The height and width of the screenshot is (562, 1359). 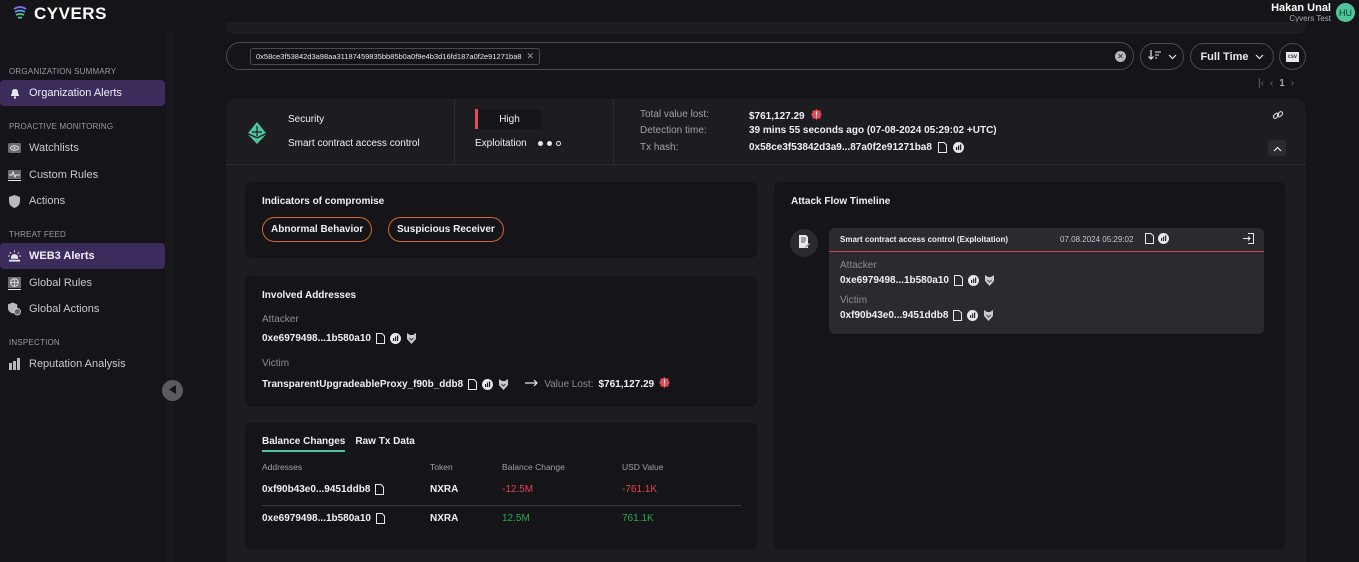 I want to click on siren-icon, so click(x=14, y=256).